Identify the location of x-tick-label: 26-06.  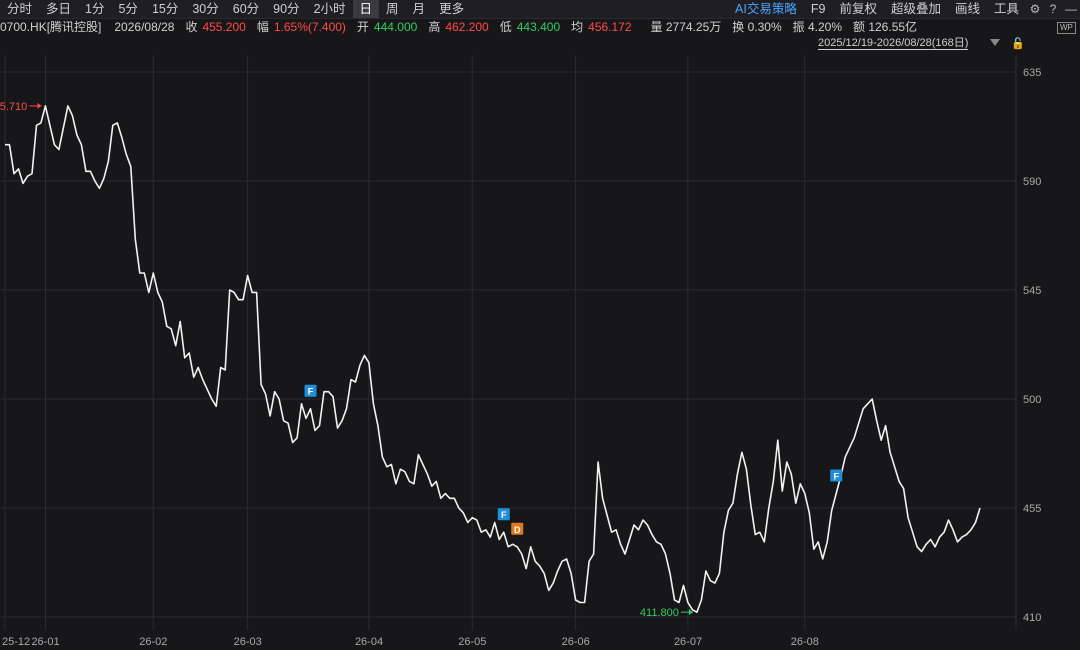
(576, 642).